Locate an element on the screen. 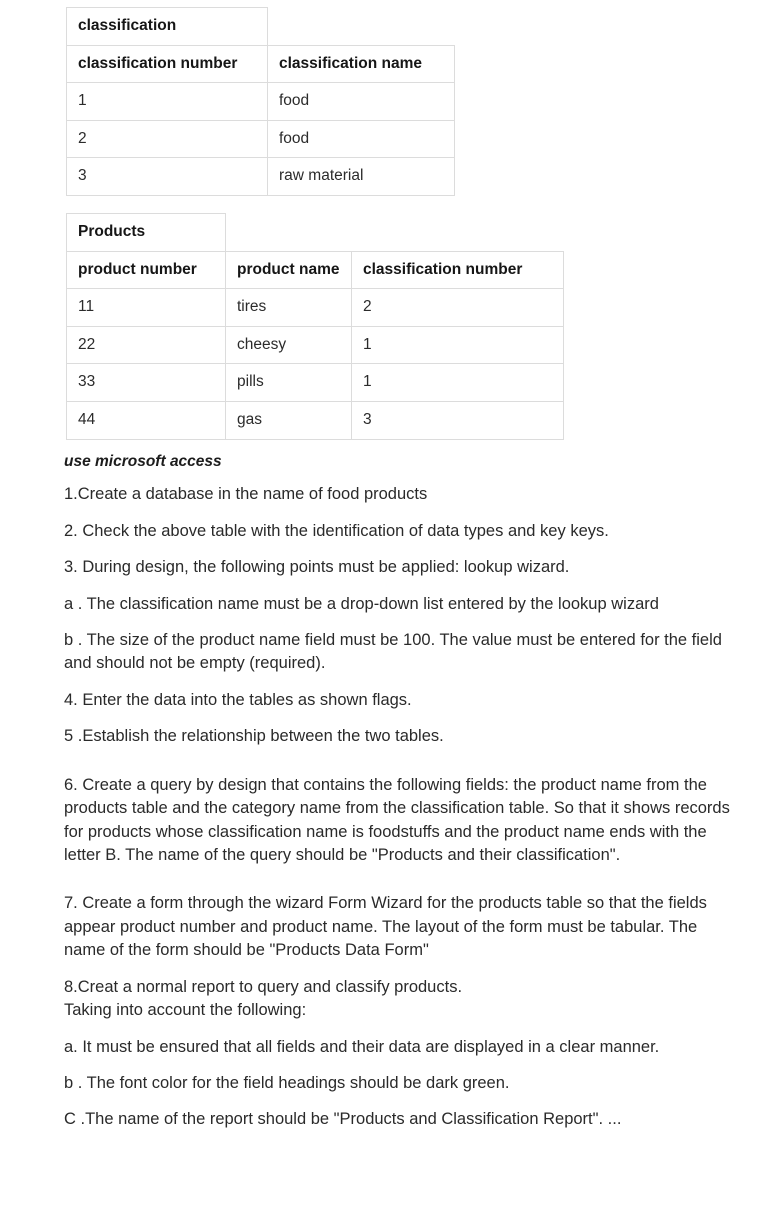  table-row: 11 tires 2 is located at coordinates (315, 307).